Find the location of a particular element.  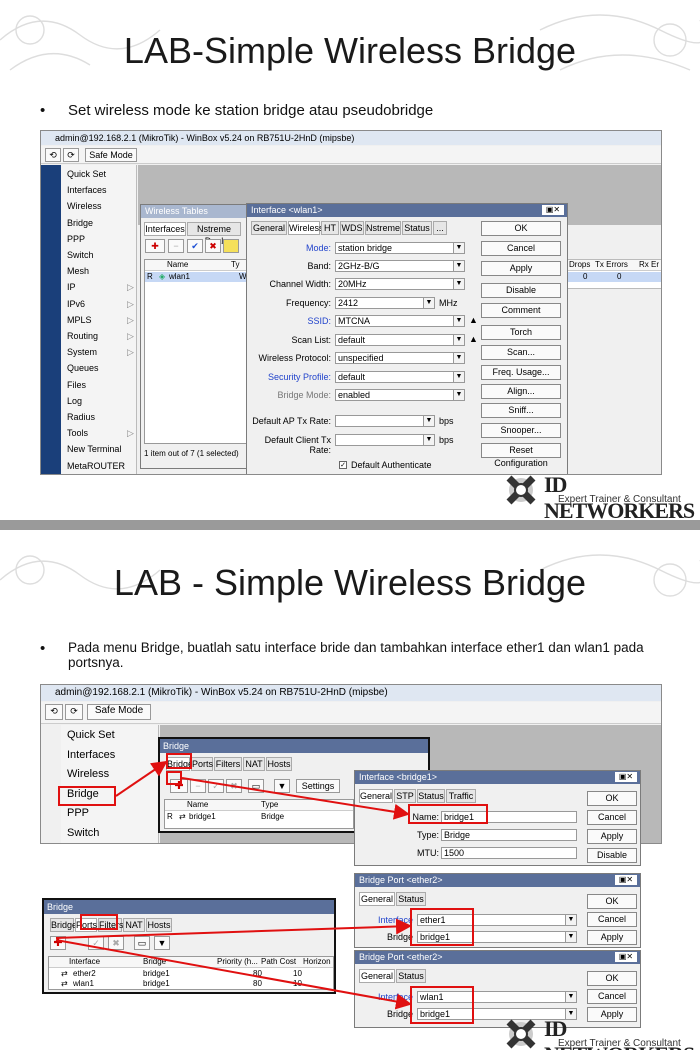

sidebar-item-routing: Routing ▷ is located at coordinates (102, 336).